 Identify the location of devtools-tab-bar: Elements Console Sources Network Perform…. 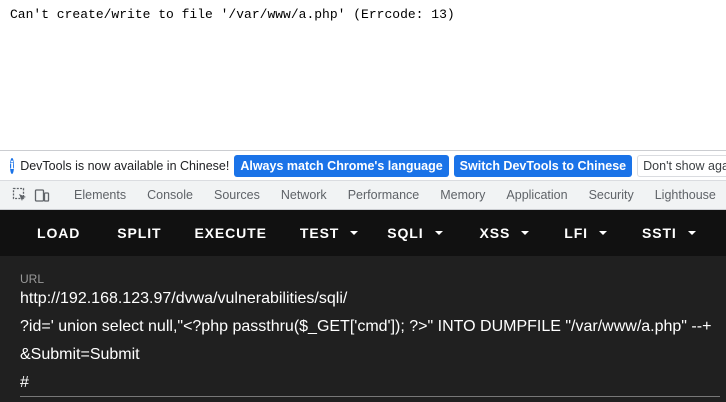
(363, 195).